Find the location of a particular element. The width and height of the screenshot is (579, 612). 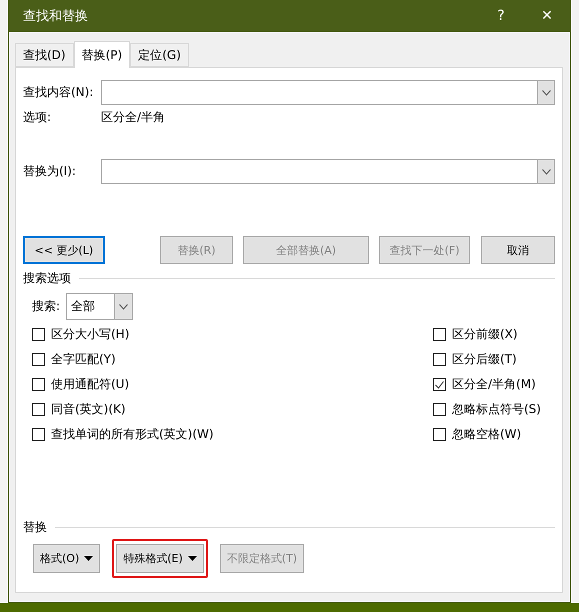

find-field is located at coordinates (328, 92).